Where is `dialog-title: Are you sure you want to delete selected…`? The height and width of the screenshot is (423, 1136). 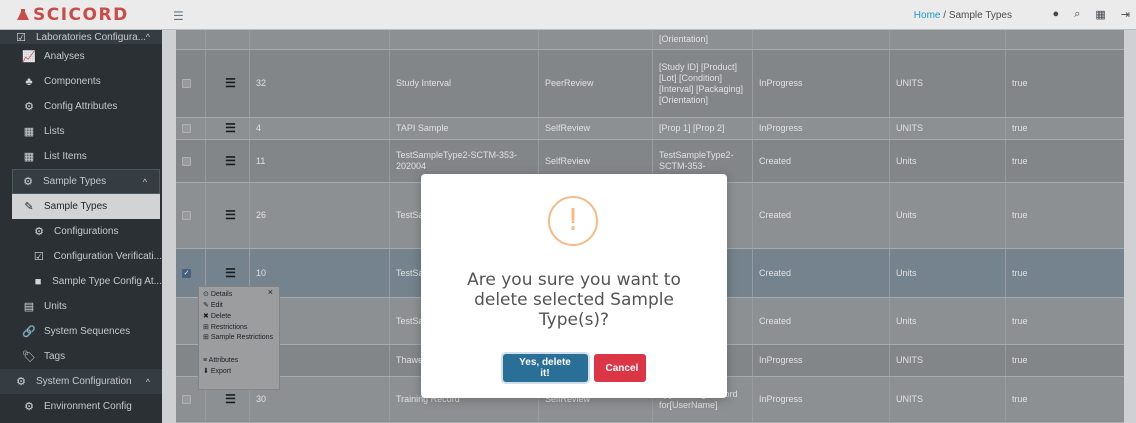 dialog-title: Are you sure you want to delete selected… is located at coordinates (574, 300).